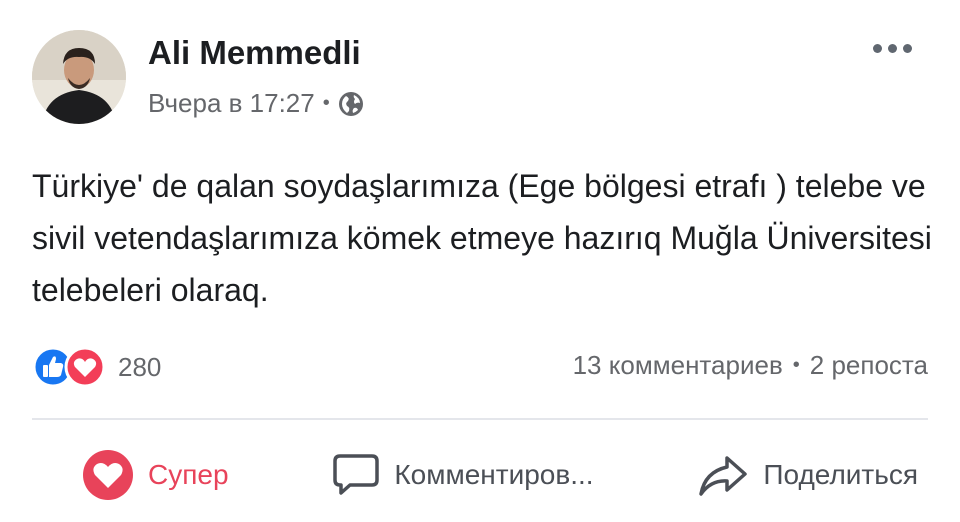 The width and height of the screenshot is (960, 522). I want to click on share-button: Поделиться, so click(807, 475).